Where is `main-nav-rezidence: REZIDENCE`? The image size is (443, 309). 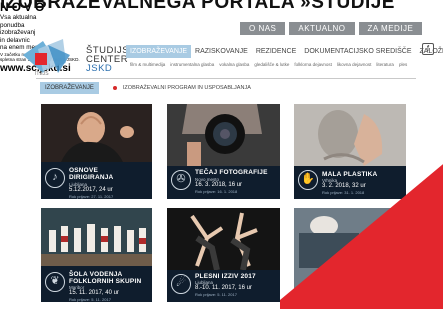
main-nav-rezidence: REZIDENCE is located at coordinates (276, 51).